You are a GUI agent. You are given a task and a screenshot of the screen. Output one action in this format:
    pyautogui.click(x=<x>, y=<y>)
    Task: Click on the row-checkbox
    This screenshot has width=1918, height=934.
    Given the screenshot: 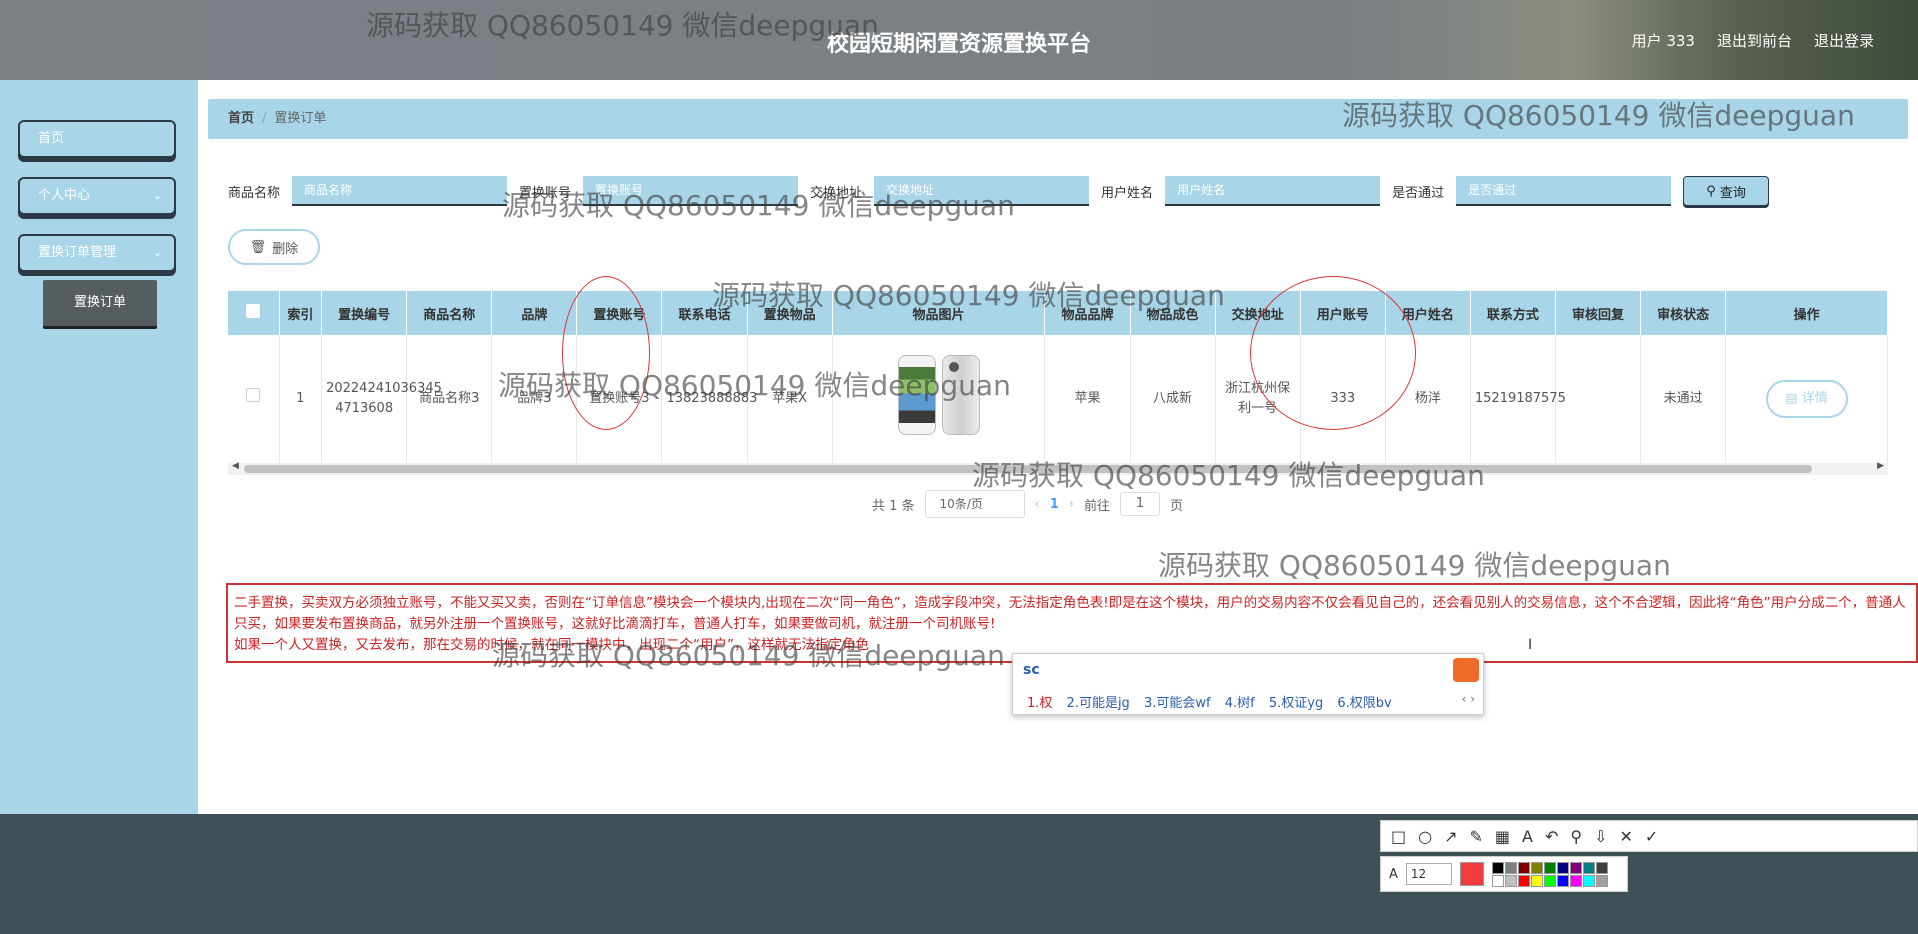 What is the action you would take?
    pyautogui.click(x=253, y=395)
    